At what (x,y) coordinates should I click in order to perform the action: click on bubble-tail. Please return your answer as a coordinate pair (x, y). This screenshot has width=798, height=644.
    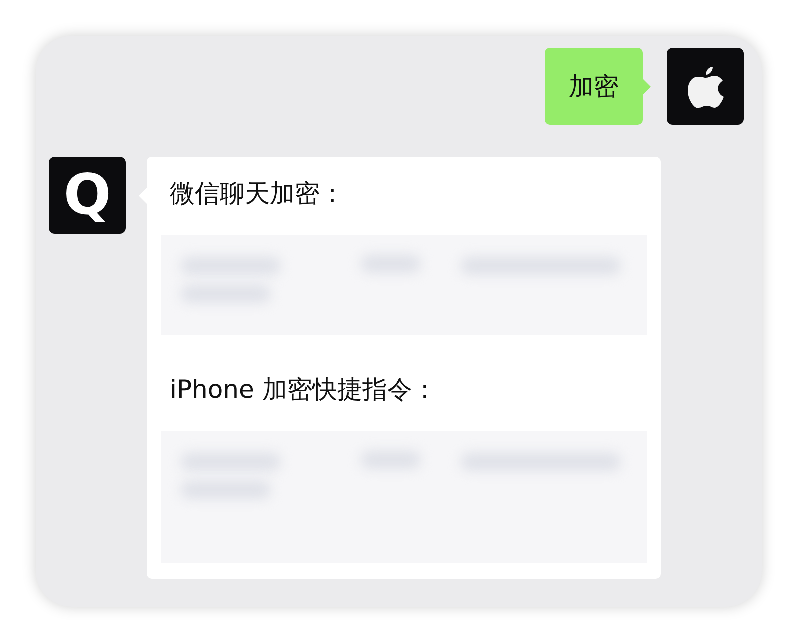
    Looking at the image, I should click on (647, 87).